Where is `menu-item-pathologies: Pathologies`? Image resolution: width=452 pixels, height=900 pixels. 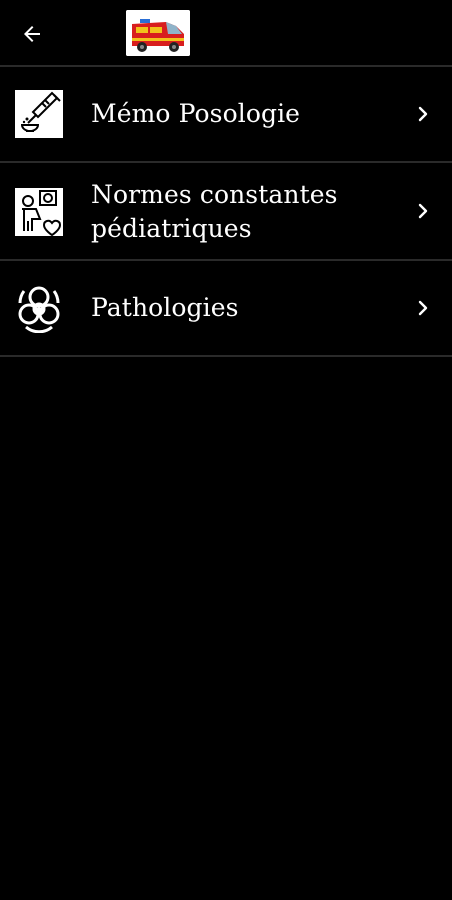 menu-item-pathologies: Pathologies is located at coordinates (226, 308).